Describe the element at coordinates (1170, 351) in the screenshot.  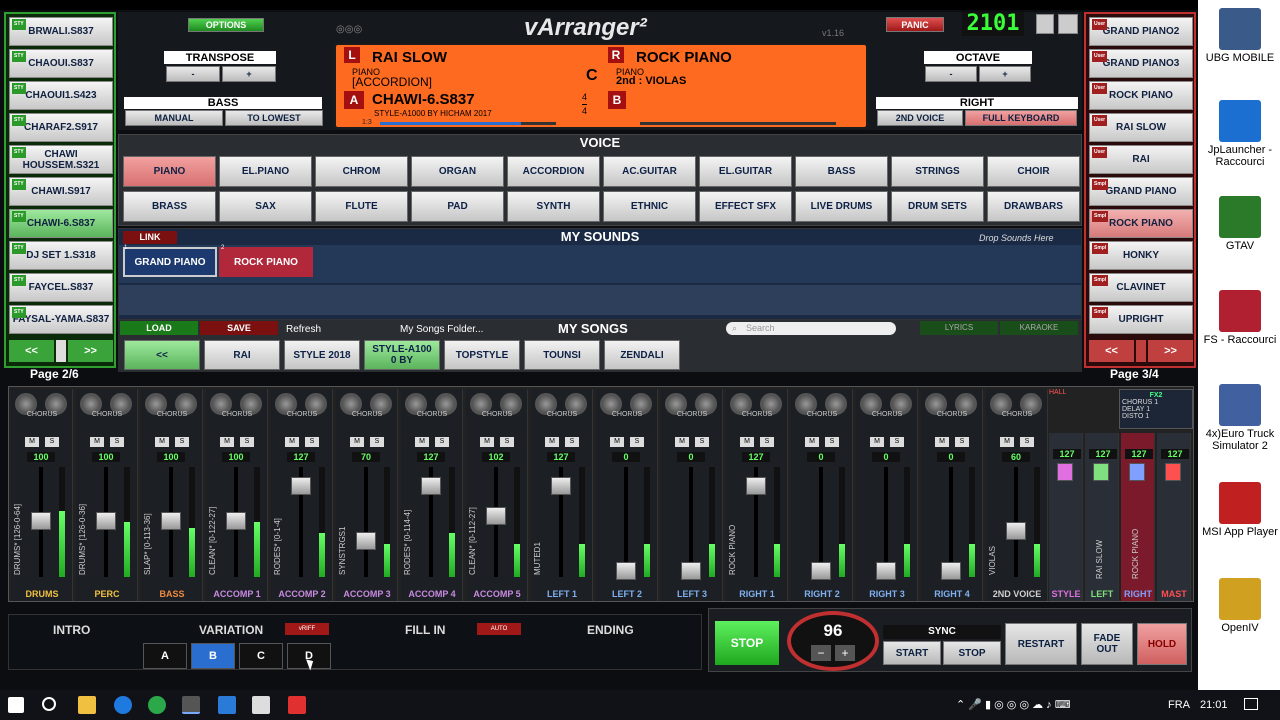
I see `sound-next-button: >>` at that location.